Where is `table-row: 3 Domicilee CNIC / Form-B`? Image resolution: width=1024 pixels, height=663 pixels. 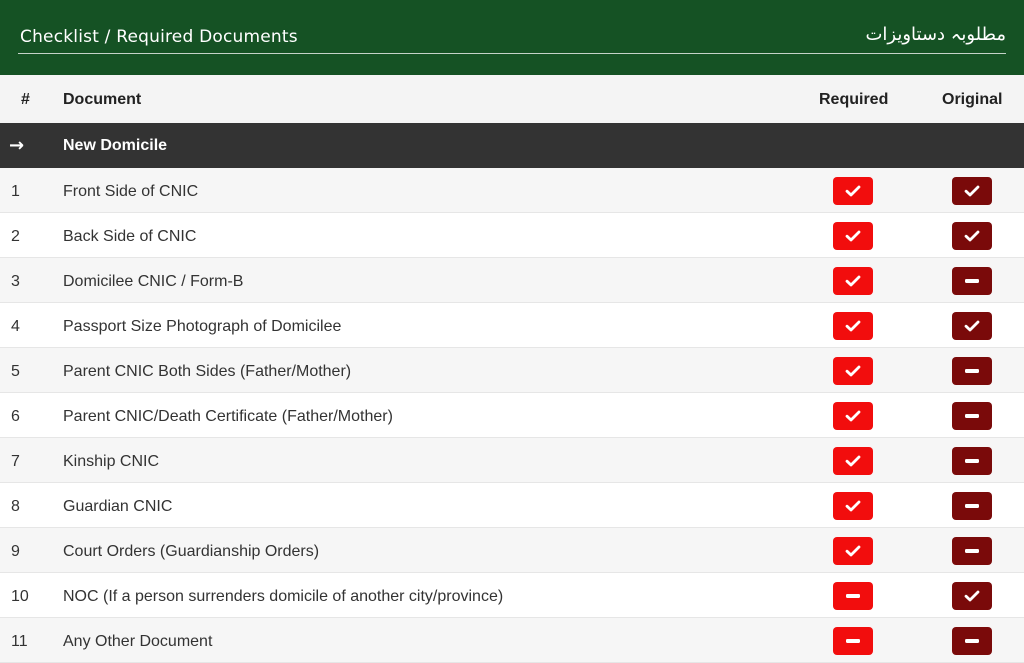 table-row: 3 Domicilee CNIC / Form-B is located at coordinates (512, 280).